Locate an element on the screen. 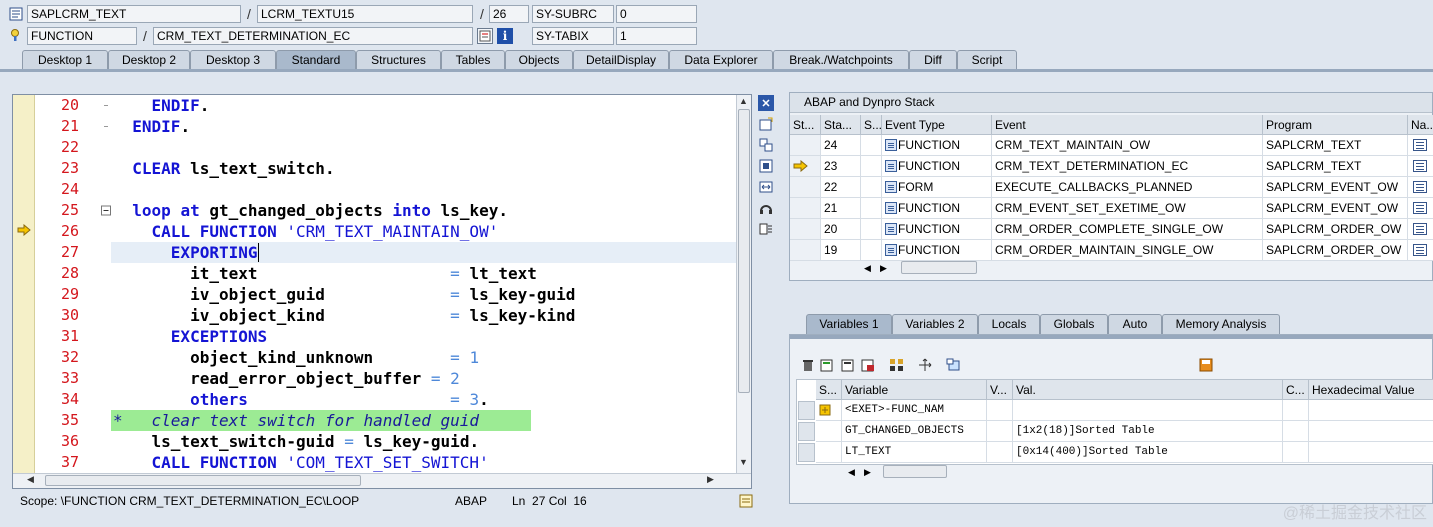 The image size is (1433, 527). code-line: loop at gt_changed_objects into ls_key. is located at coordinates (424, 210).